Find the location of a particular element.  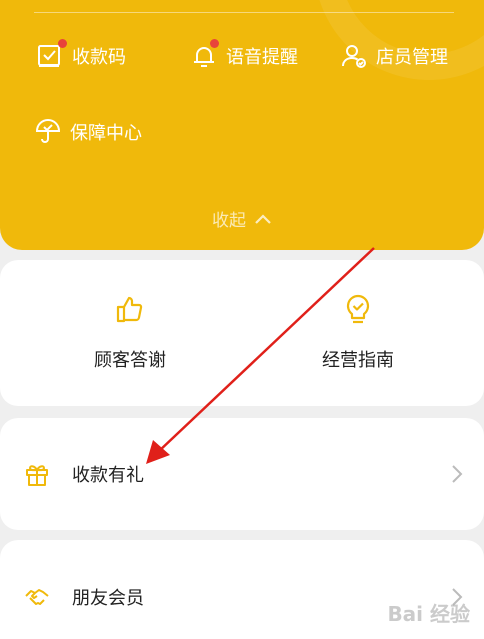

menu-item-label: 语音提醒 is located at coordinates (262, 57).